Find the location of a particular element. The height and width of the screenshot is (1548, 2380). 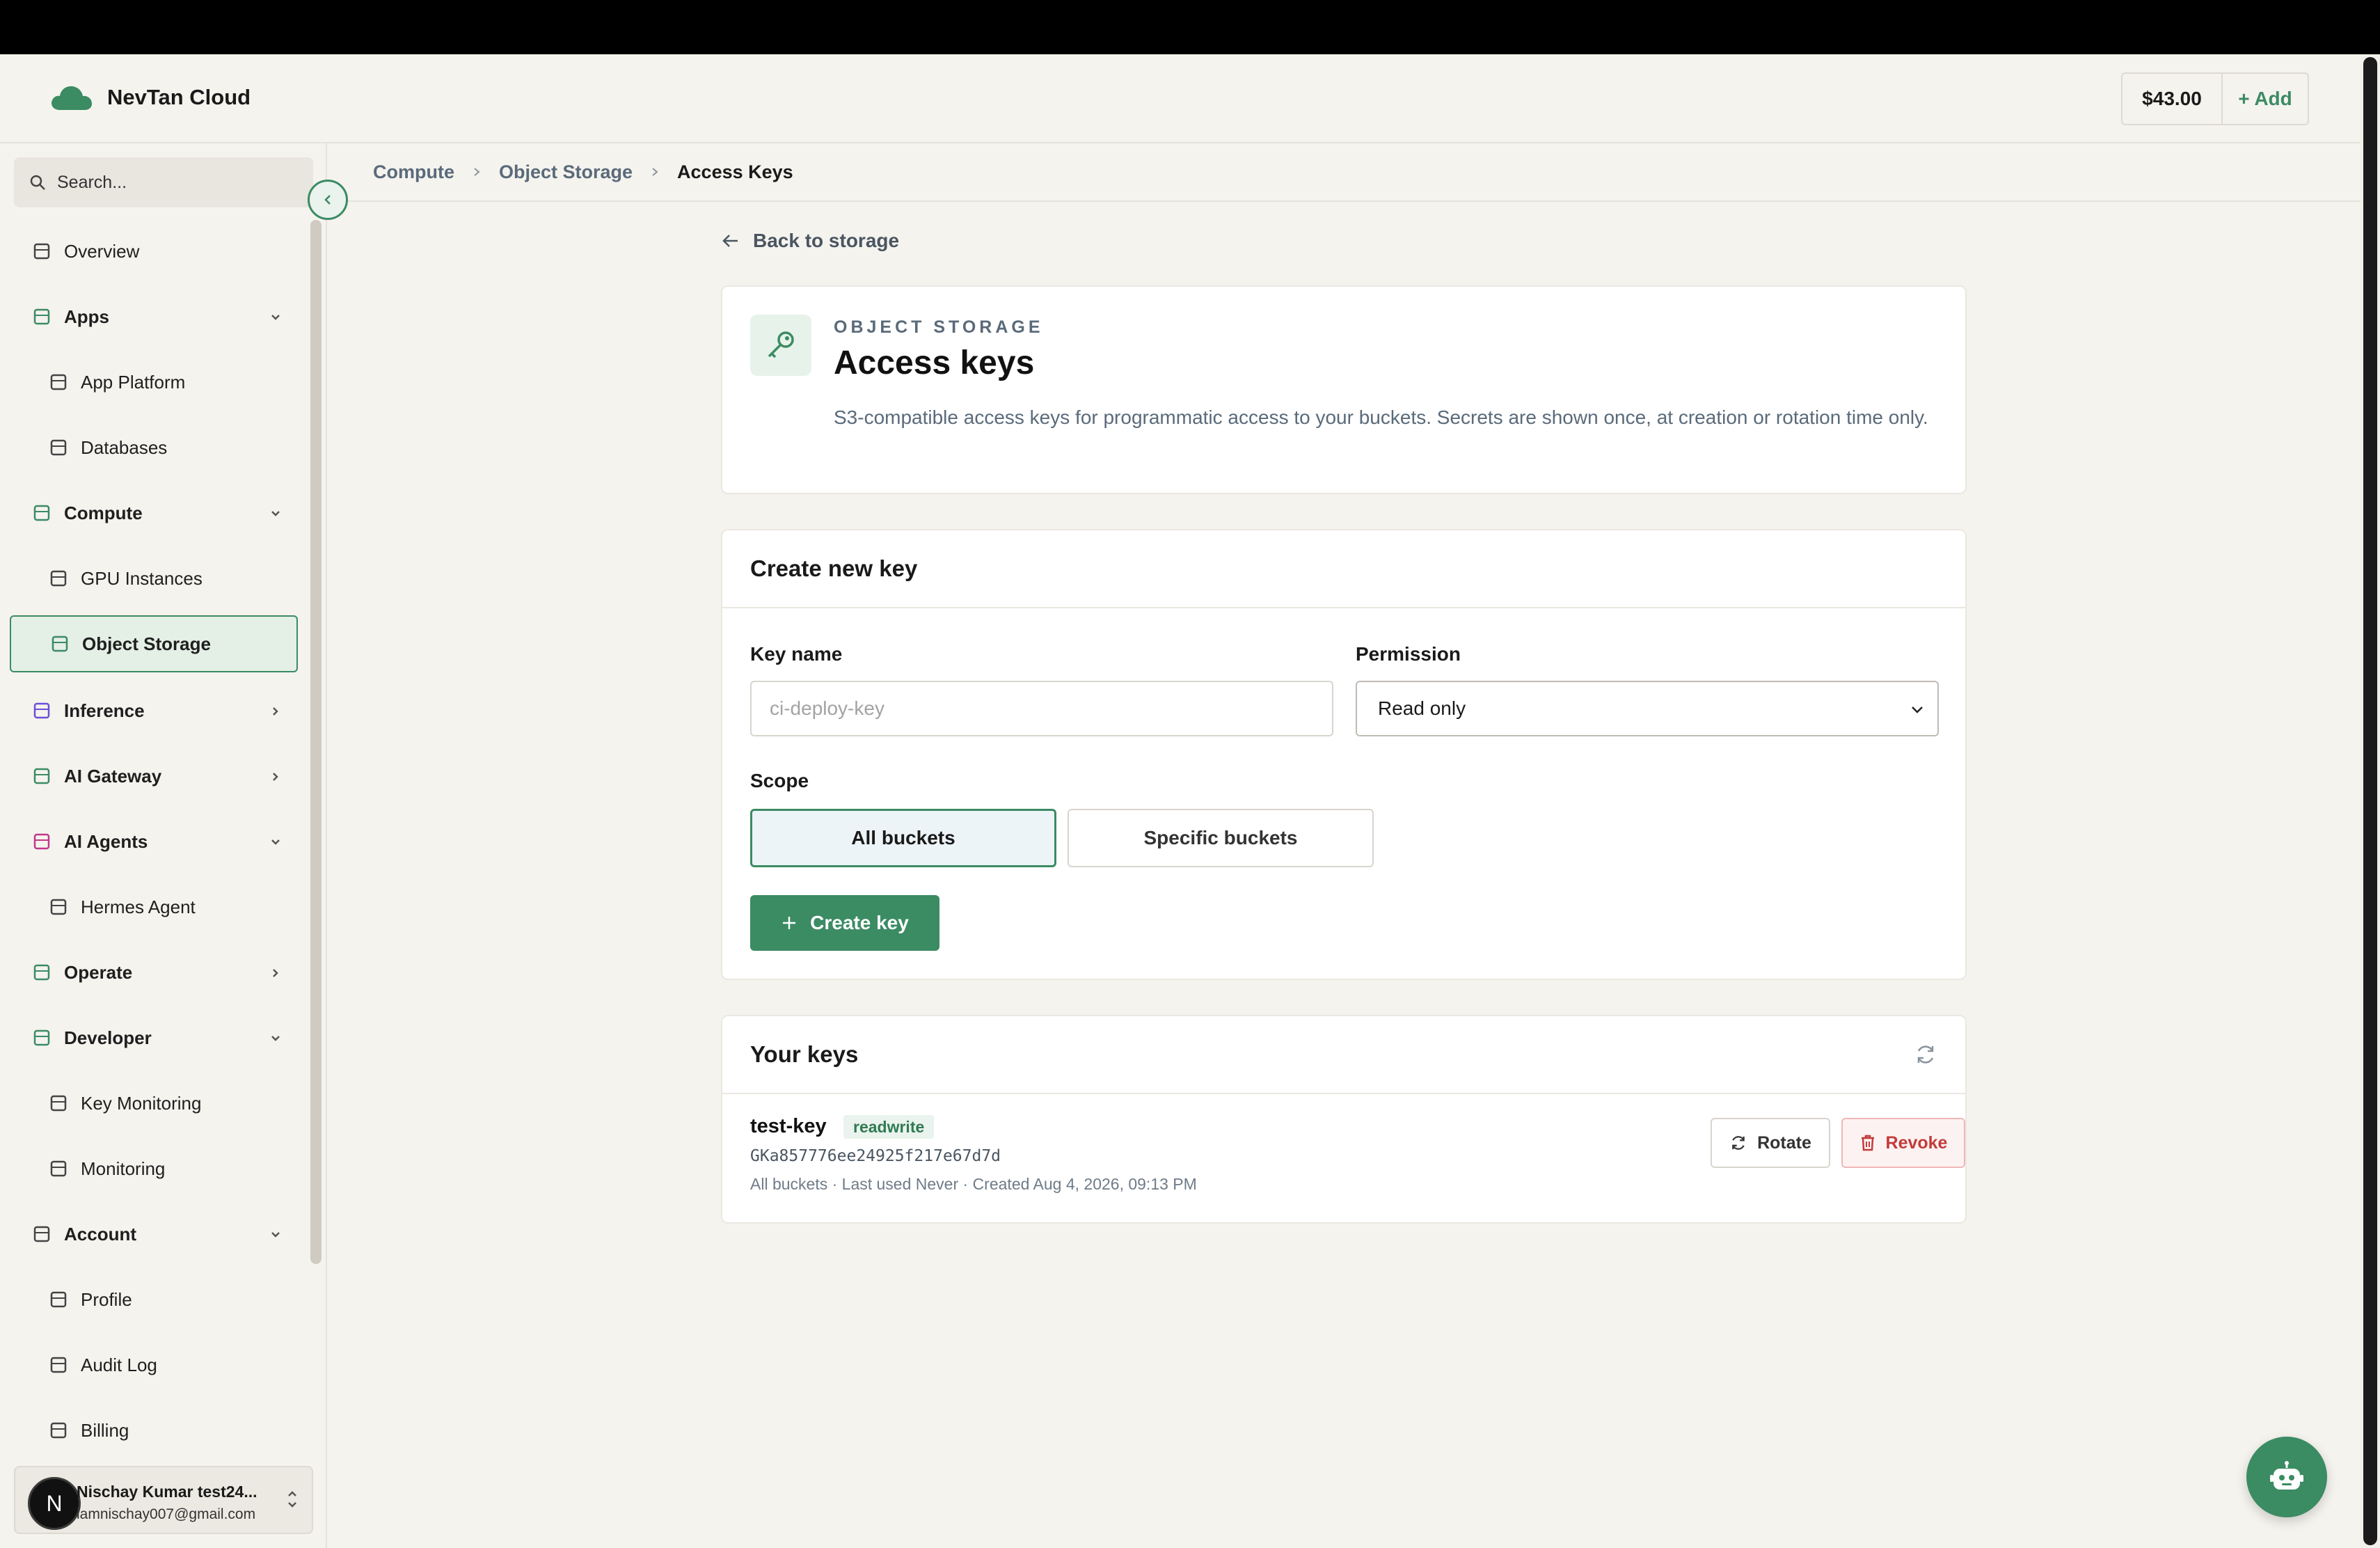

permission-select: Read only is located at coordinates (1648, 708).